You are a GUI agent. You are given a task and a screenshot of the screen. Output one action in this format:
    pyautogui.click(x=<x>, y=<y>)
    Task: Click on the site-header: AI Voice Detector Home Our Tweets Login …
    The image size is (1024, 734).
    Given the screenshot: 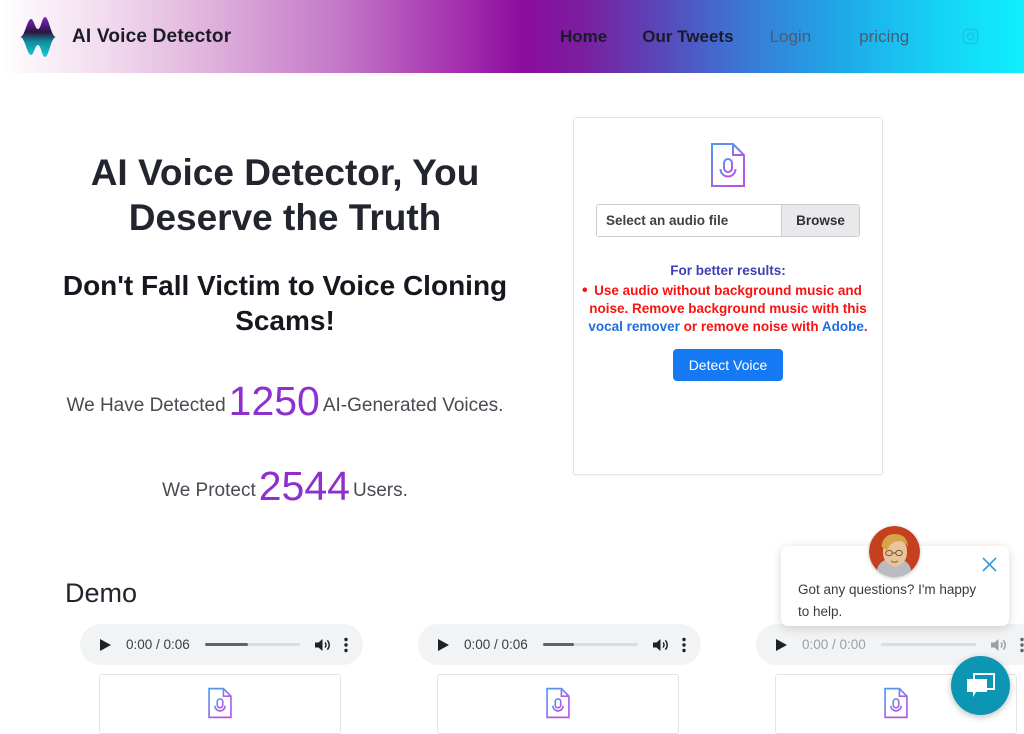 What is the action you would take?
    pyautogui.click(x=512, y=36)
    